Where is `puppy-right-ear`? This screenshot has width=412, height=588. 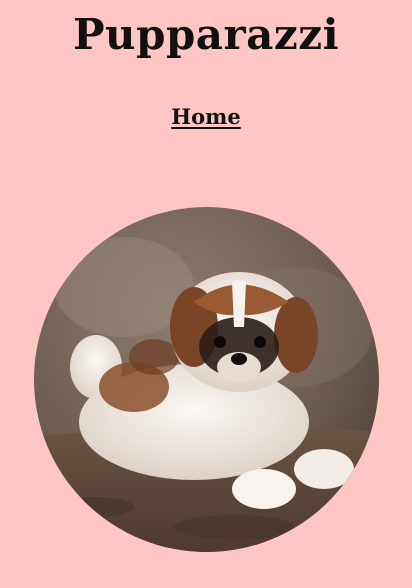
puppy-right-ear is located at coordinates (296, 335).